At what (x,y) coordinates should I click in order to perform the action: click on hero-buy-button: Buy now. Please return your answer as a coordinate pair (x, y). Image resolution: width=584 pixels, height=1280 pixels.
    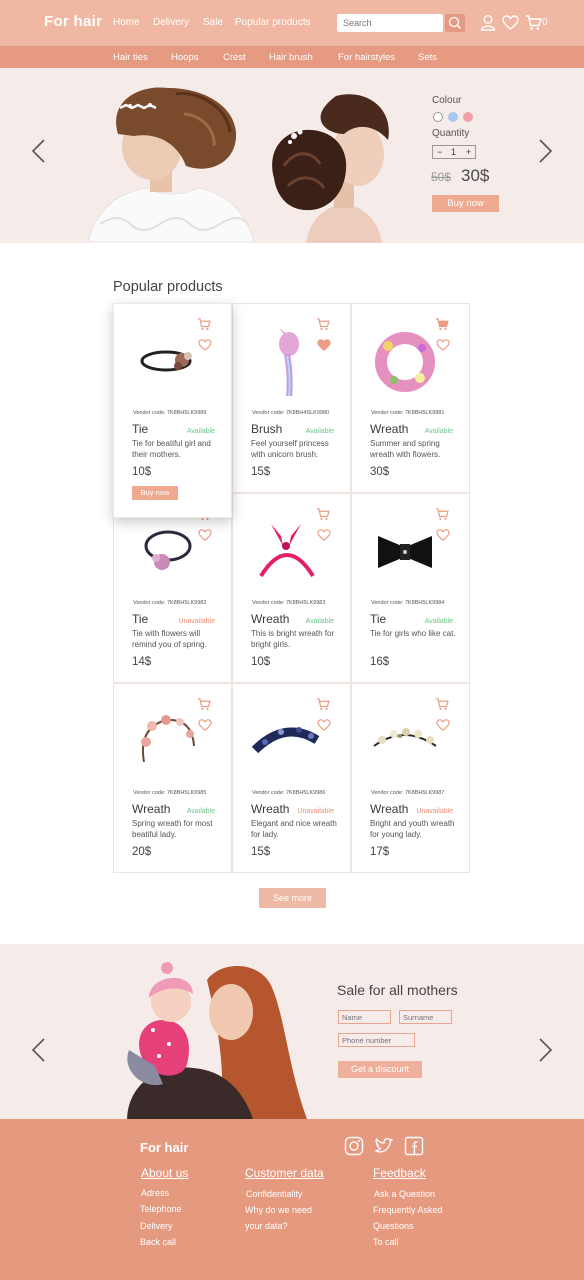
    Looking at the image, I should click on (465, 203).